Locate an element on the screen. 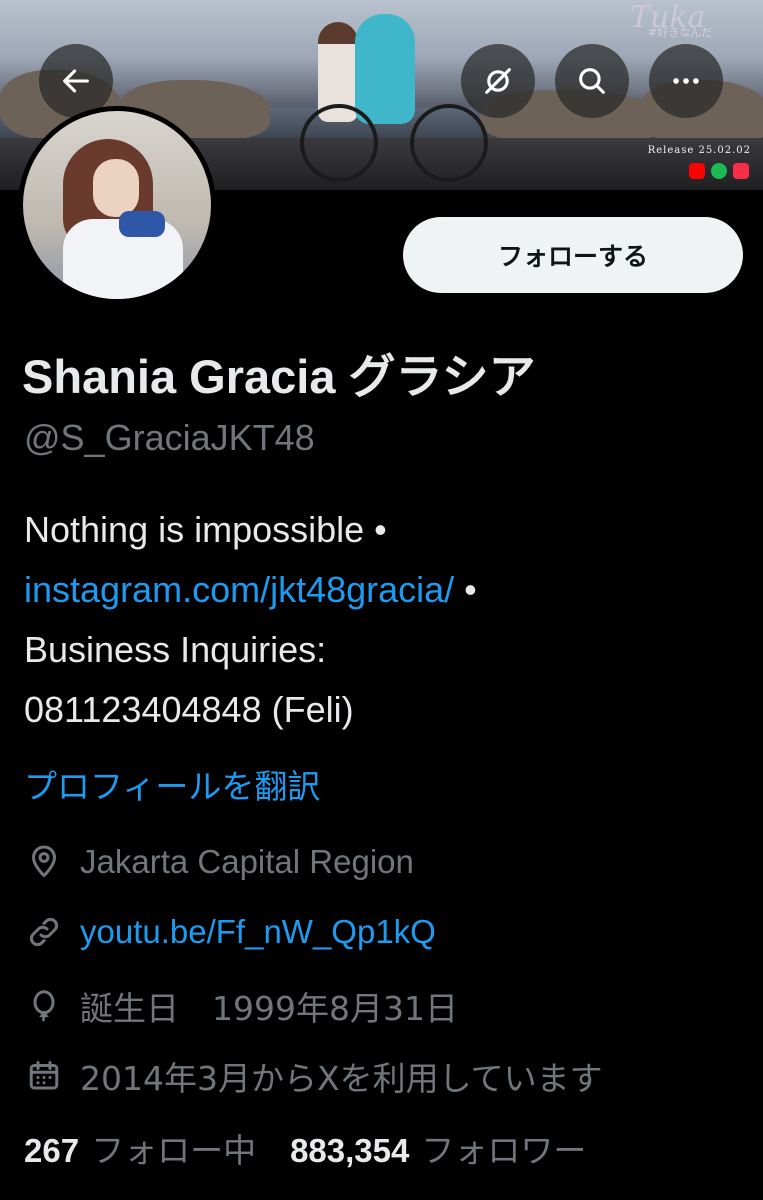  apple-music-icon is located at coordinates (741, 171).